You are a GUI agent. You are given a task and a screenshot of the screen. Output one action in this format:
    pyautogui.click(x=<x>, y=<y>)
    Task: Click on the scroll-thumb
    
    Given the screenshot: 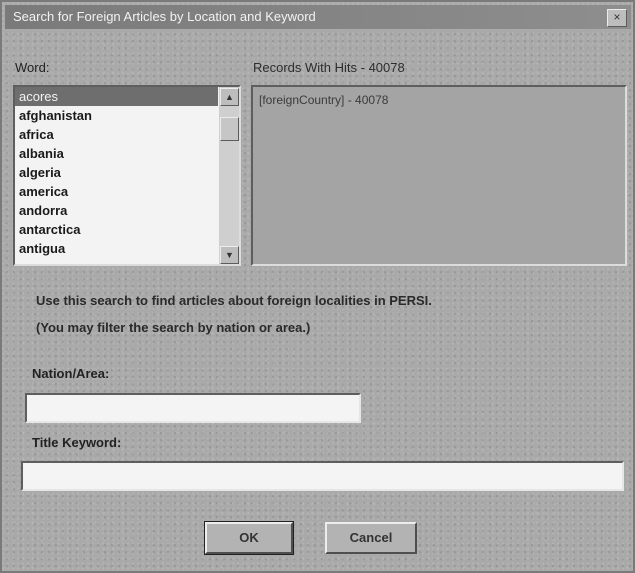 What is the action you would take?
    pyautogui.click(x=229, y=129)
    